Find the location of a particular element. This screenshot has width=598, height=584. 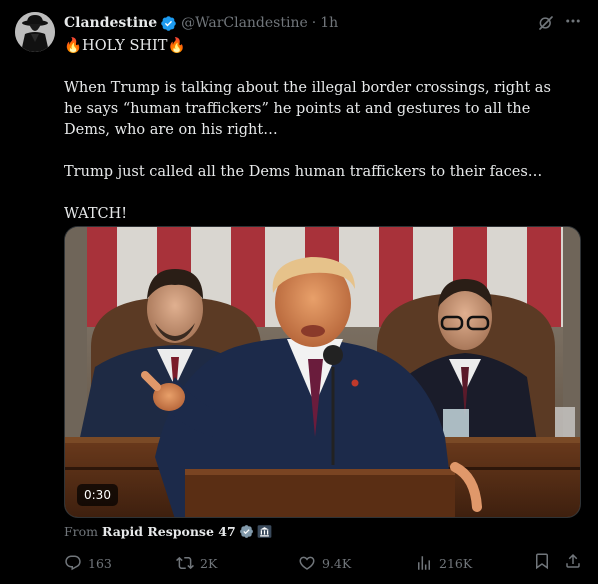

source-name: Rapid Response 47 is located at coordinates (169, 531).